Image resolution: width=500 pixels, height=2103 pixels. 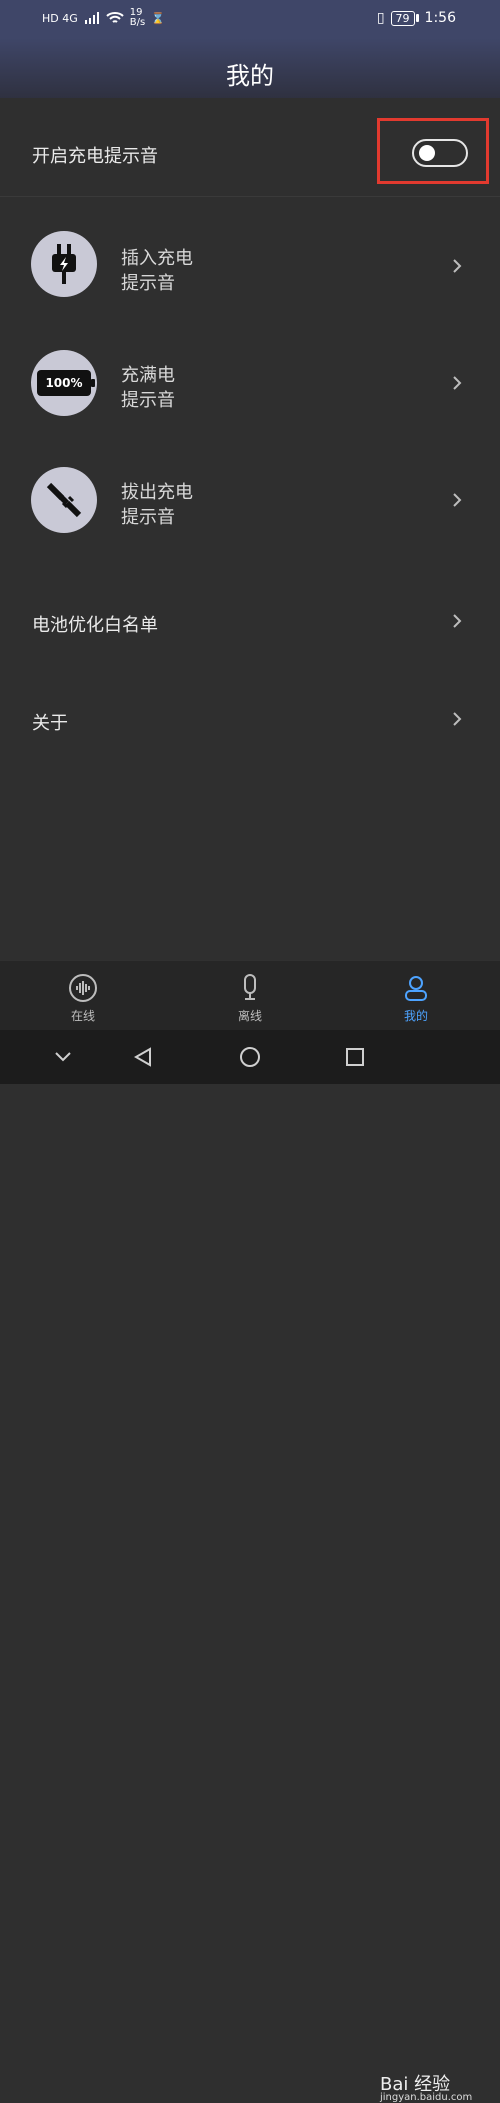 I want to click on tab-mine: 我的, so click(x=416, y=996).